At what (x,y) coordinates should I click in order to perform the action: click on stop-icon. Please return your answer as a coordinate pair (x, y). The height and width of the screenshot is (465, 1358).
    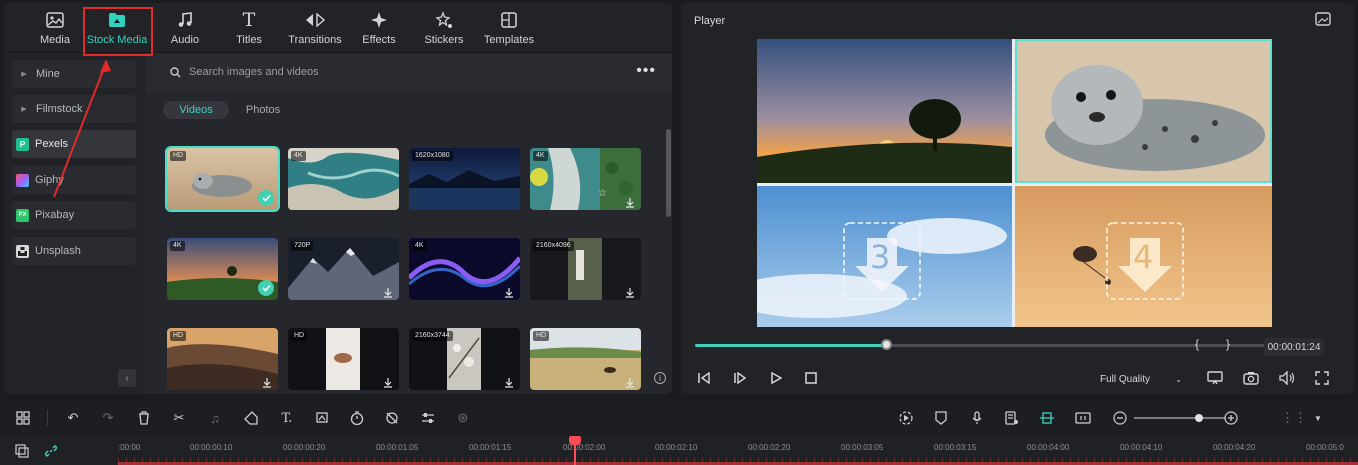
    Looking at the image, I should click on (811, 378).